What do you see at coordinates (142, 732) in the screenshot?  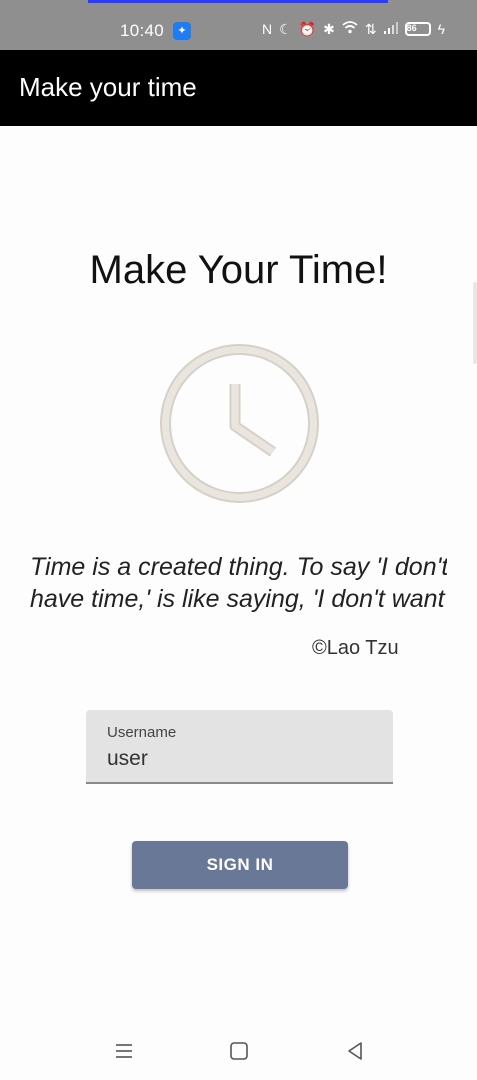 I see `username-label: Username` at bounding box center [142, 732].